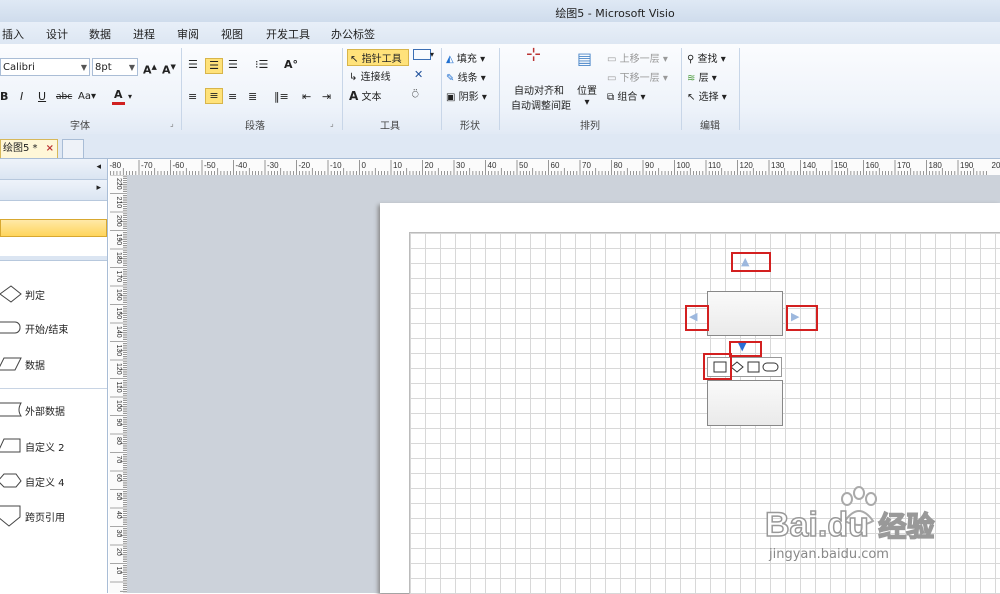 This screenshot has height=594, width=1000. What do you see at coordinates (281, 97) in the screenshot?
I see `distribute-icon: ‖≡` at bounding box center [281, 97].